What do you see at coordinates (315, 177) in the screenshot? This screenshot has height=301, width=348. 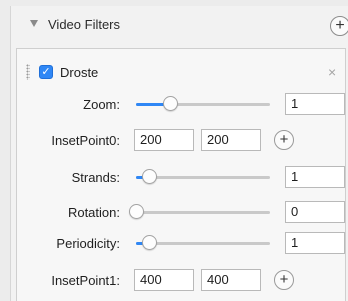 I see `strands-value-field: 1` at bounding box center [315, 177].